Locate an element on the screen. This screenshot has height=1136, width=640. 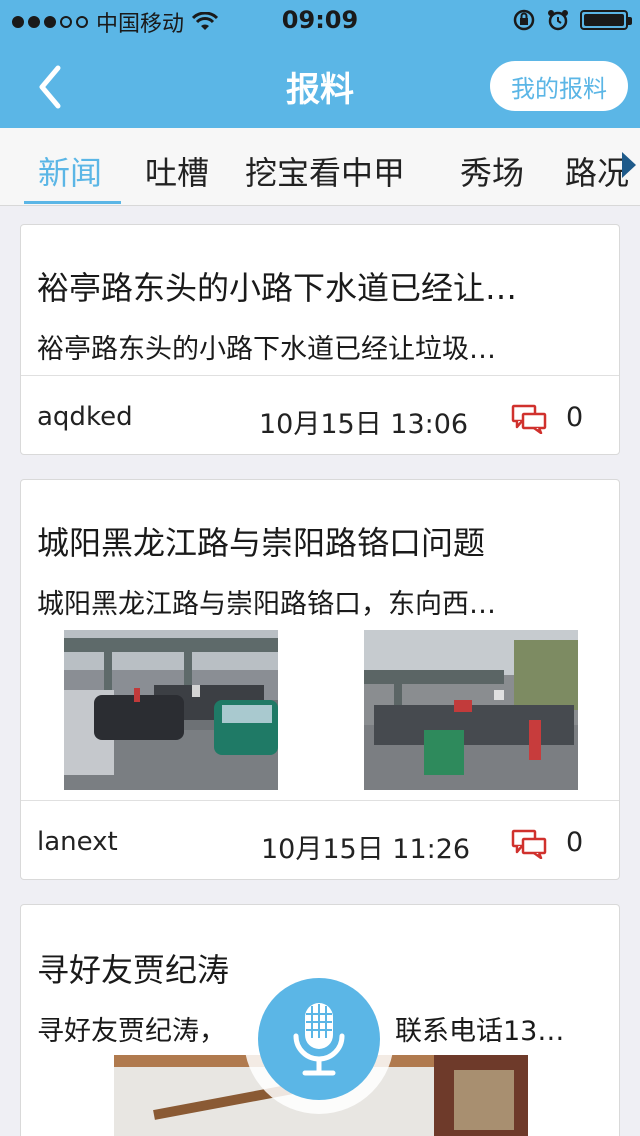
post-date: 10月15日 11:26 is located at coordinates (366, 849).